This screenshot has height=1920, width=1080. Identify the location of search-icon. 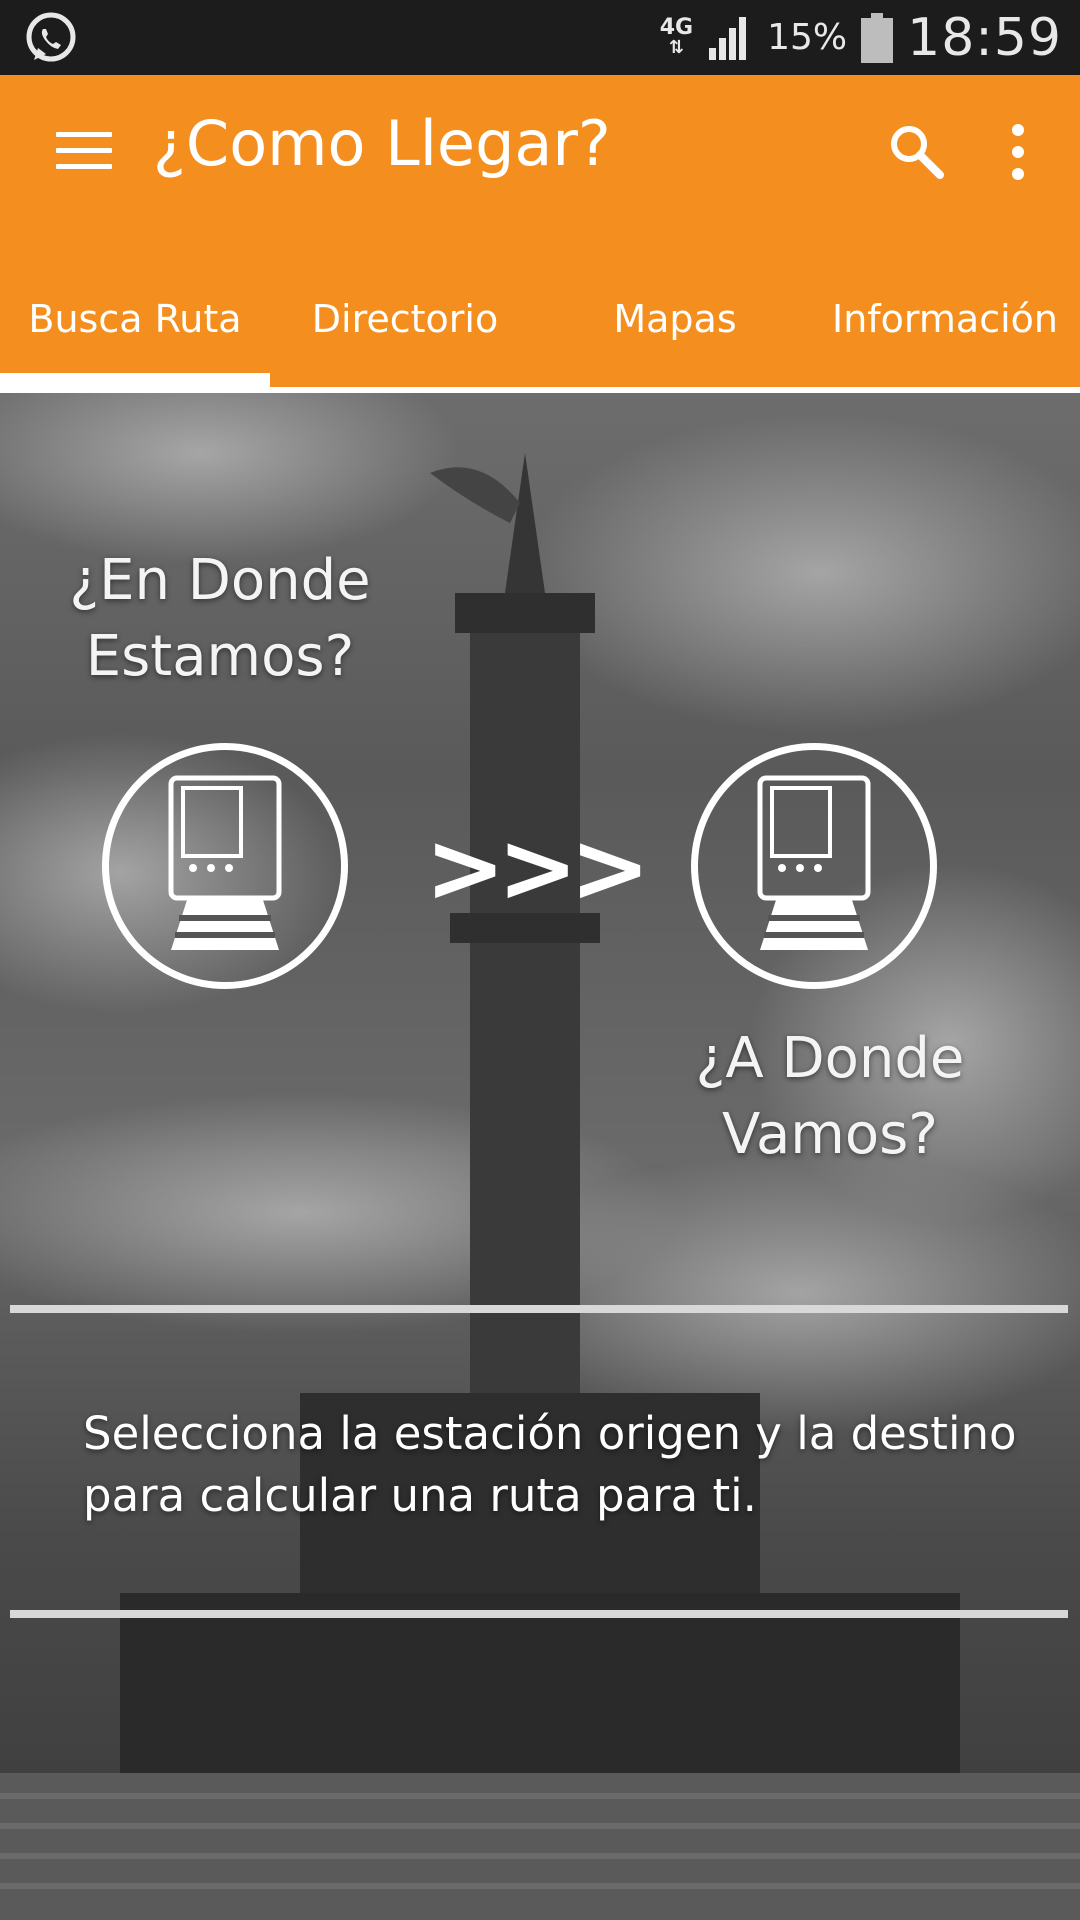
(917, 152).